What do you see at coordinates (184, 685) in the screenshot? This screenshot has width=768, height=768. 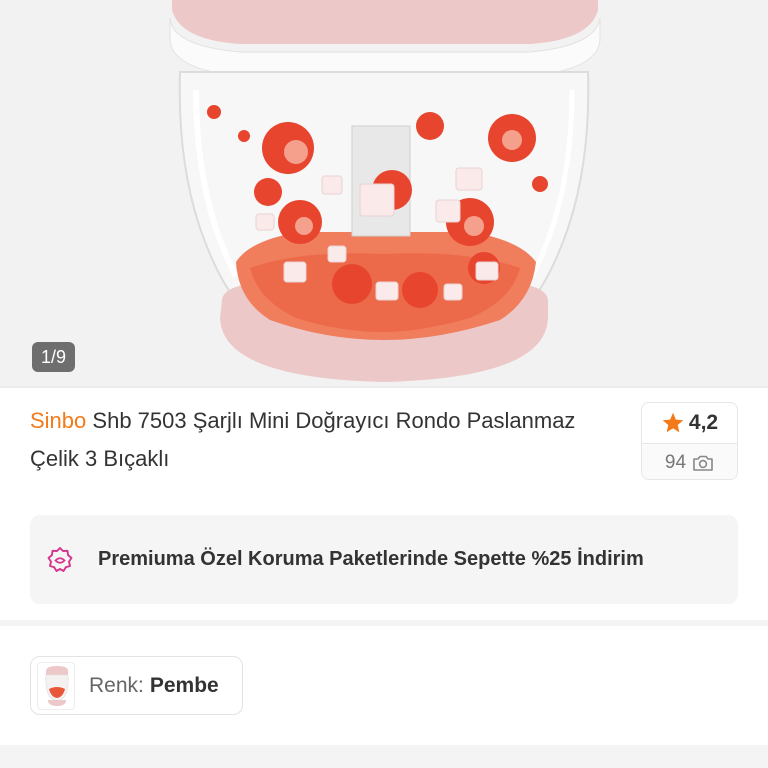 I see `variant-value: Pembe` at bounding box center [184, 685].